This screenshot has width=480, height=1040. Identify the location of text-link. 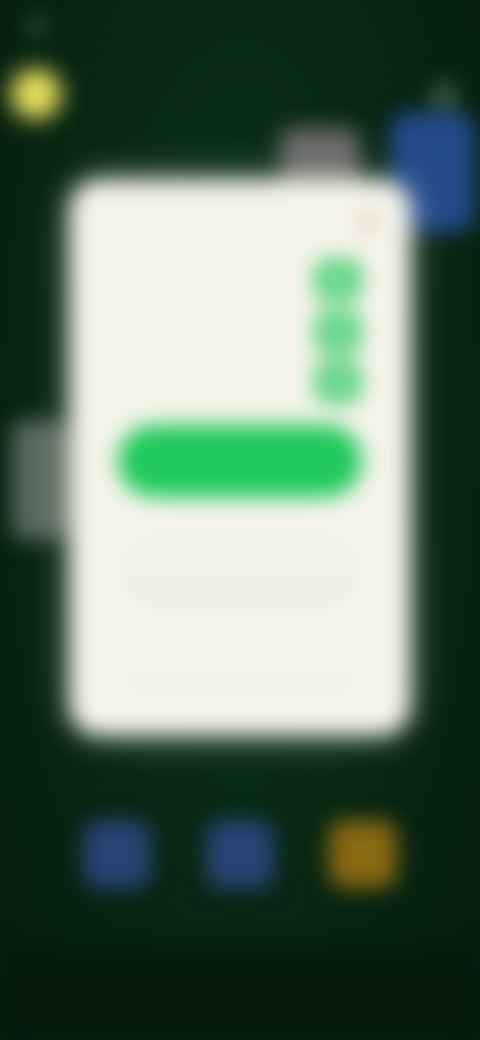
(240, 661).